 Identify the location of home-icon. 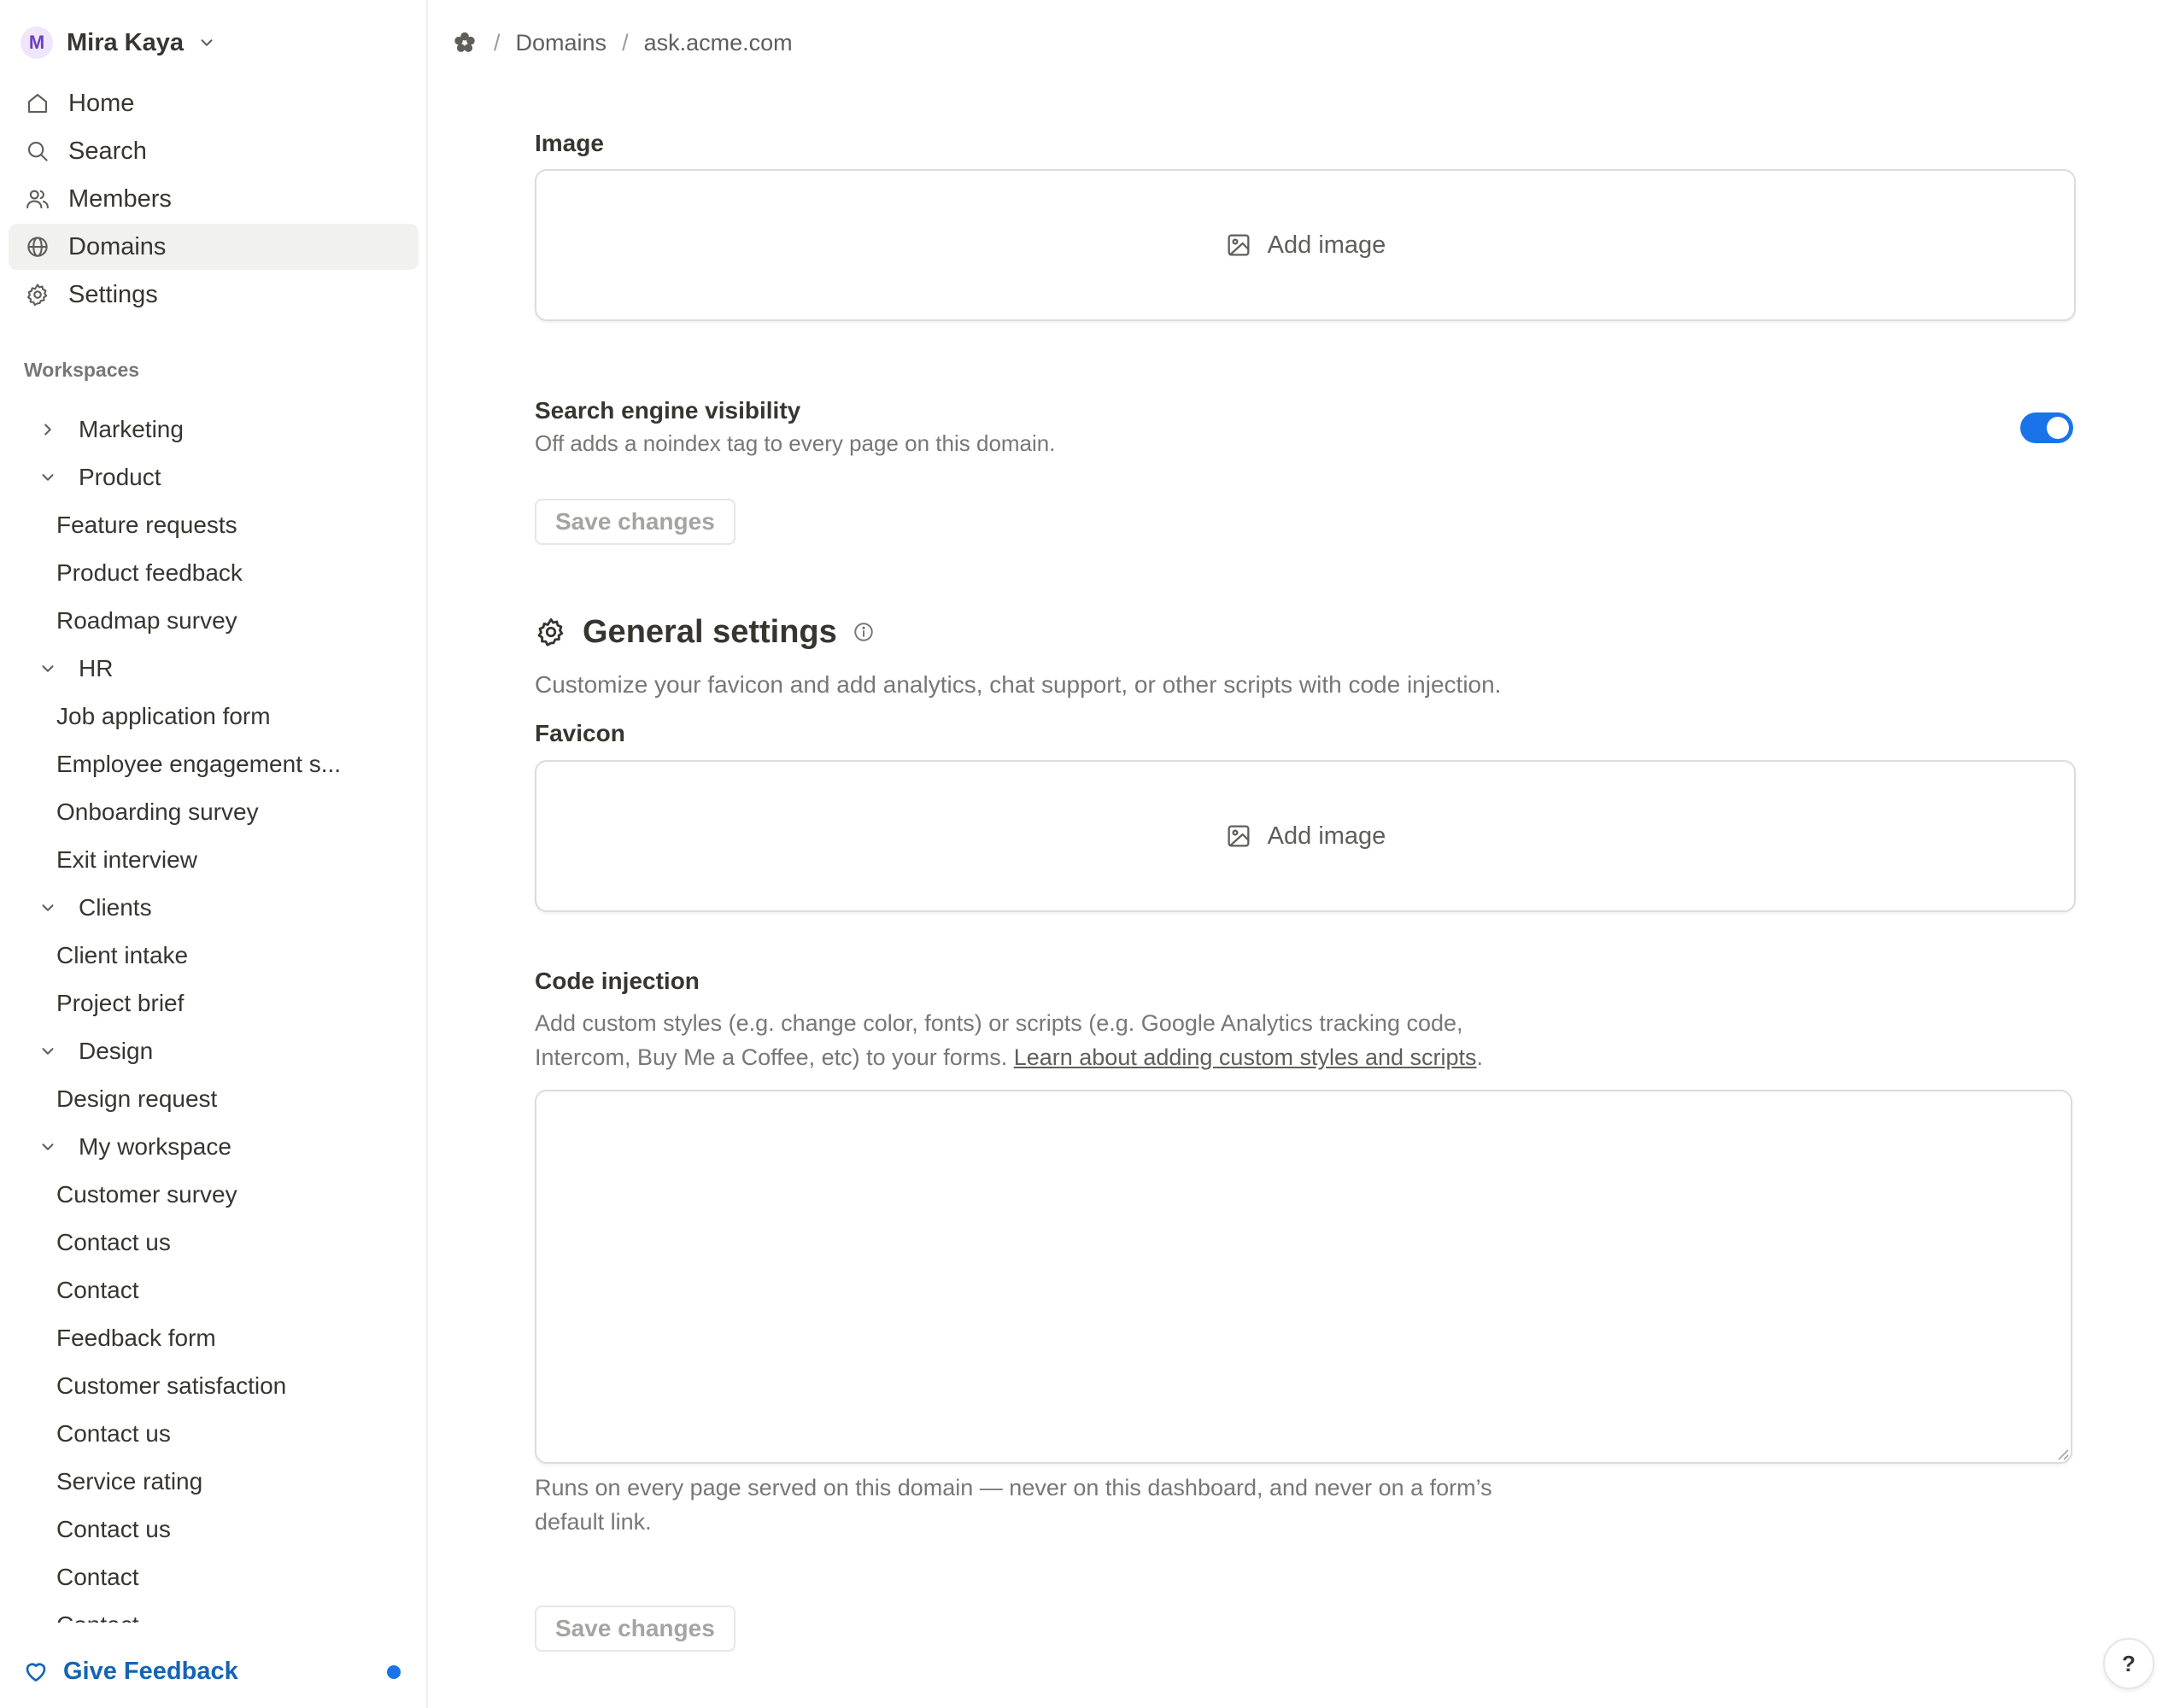
(37, 103).